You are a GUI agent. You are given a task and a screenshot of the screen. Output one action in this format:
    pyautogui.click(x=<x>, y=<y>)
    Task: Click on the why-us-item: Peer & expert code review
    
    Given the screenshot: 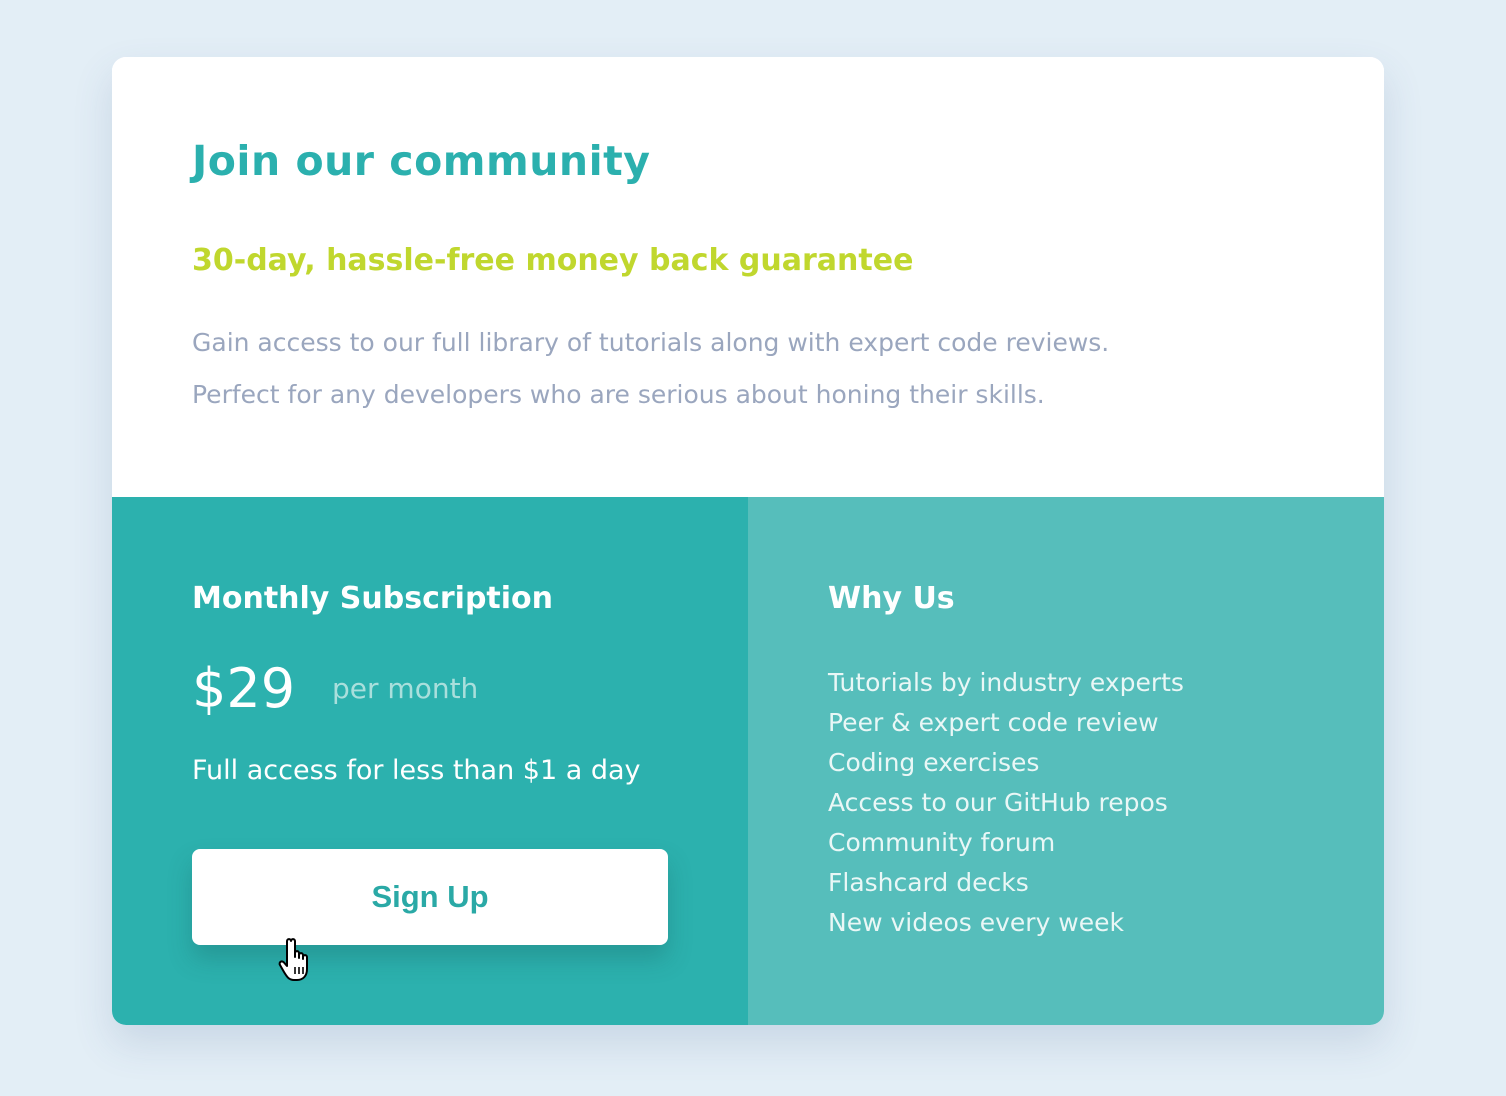 What is the action you would take?
    pyautogui.click(x=993, y=722)
    